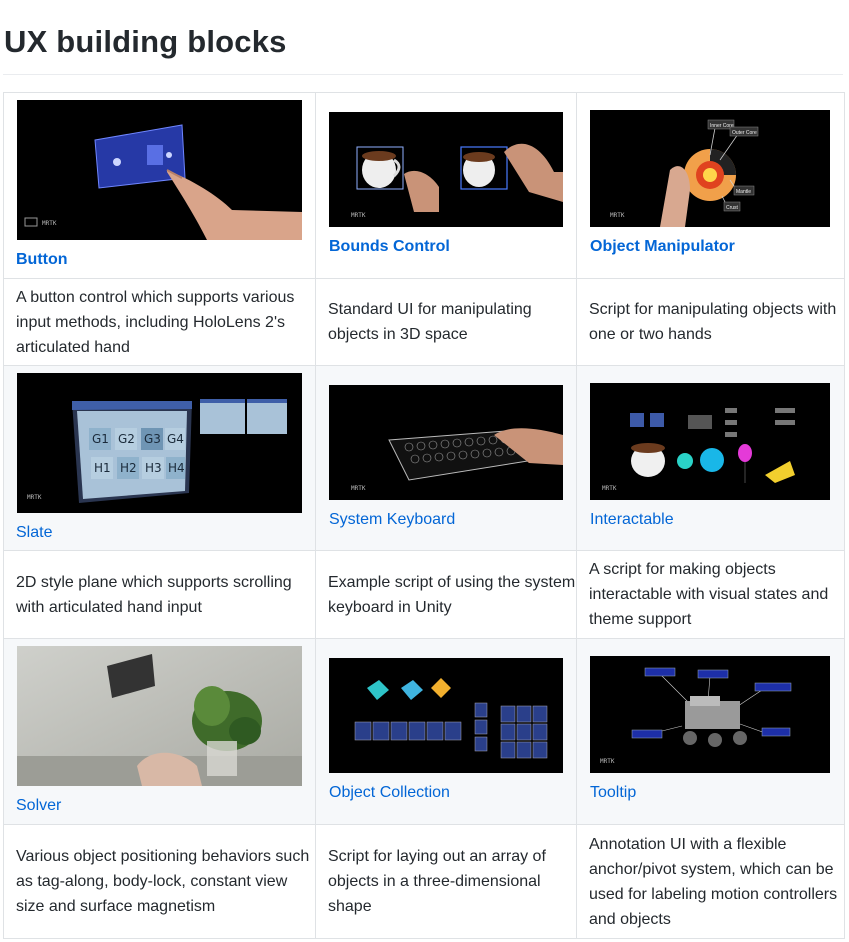 This screenshot has height=942, width=849. What do you see at coordinates (102, 468) in the screenshot?
I see `slate-tile-h1: H1` at bounding box center [102, 468].